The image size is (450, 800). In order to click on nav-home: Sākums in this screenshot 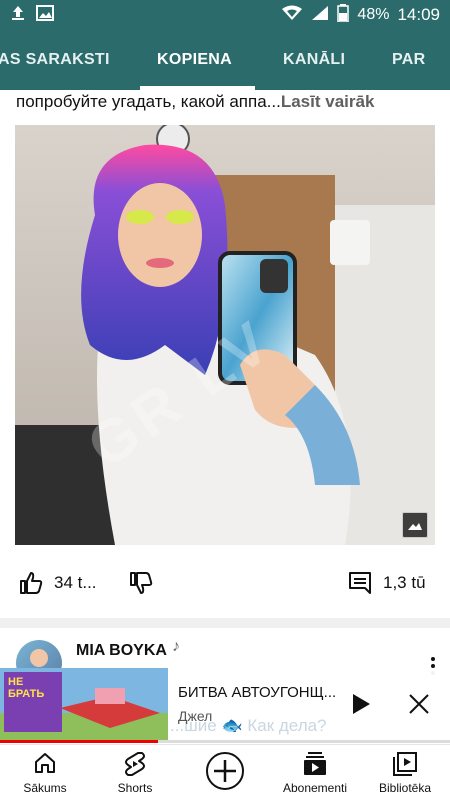, I will do `click(45, 772)`.